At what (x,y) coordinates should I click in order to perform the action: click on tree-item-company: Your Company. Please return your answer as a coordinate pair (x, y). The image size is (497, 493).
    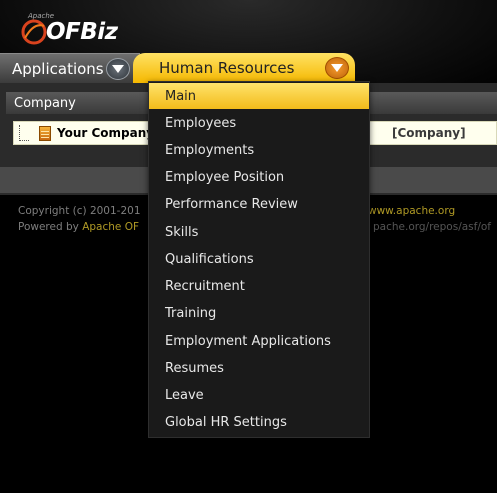
    Looking at the image, I should click on (105, 133).